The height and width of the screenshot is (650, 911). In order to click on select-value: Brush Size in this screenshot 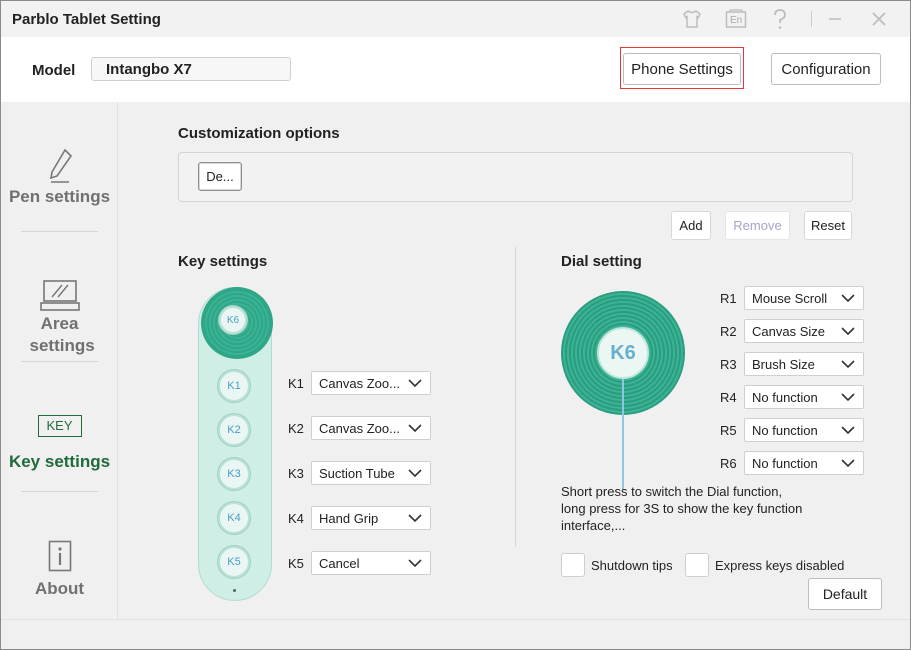, I will do `click(783, 364)`.